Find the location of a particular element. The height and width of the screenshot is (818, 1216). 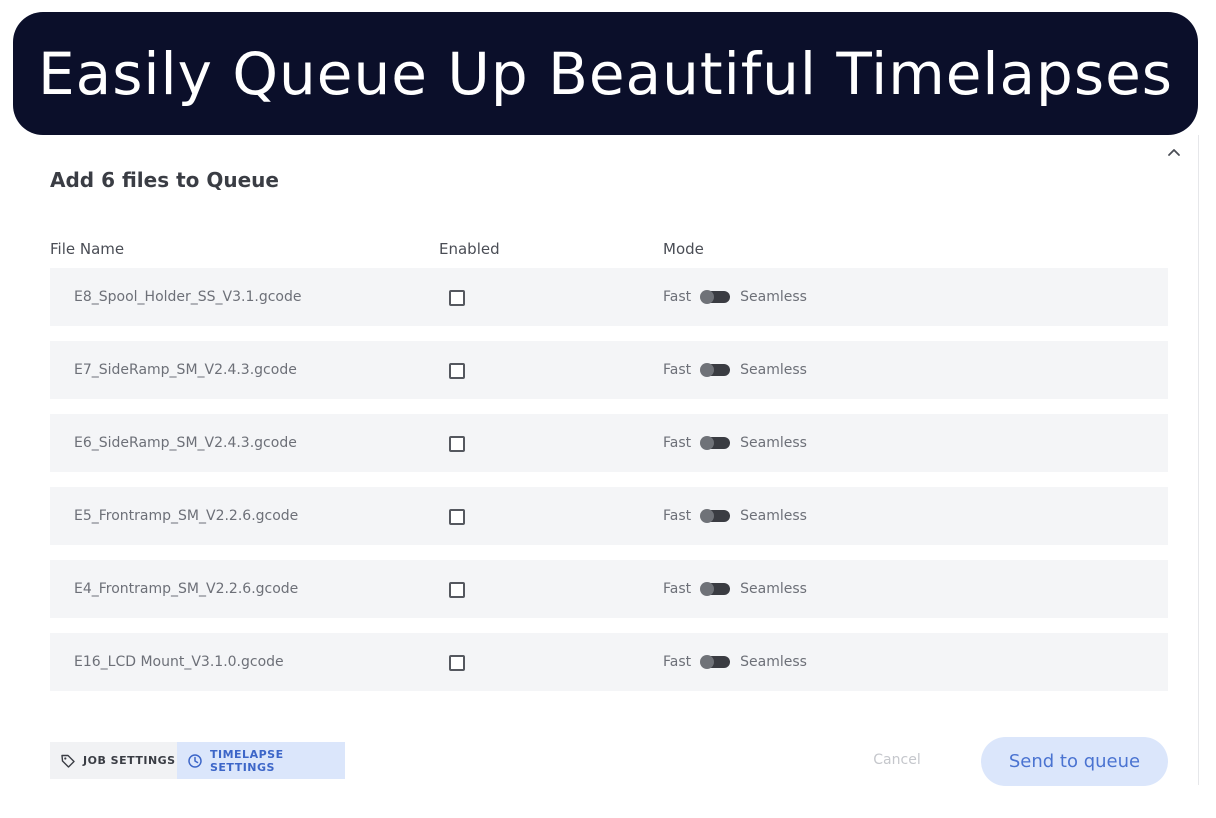

table-row: E16_LCD Mount_V3.1.0.gcode Fast Seamless is located at coordinates (609, 662).